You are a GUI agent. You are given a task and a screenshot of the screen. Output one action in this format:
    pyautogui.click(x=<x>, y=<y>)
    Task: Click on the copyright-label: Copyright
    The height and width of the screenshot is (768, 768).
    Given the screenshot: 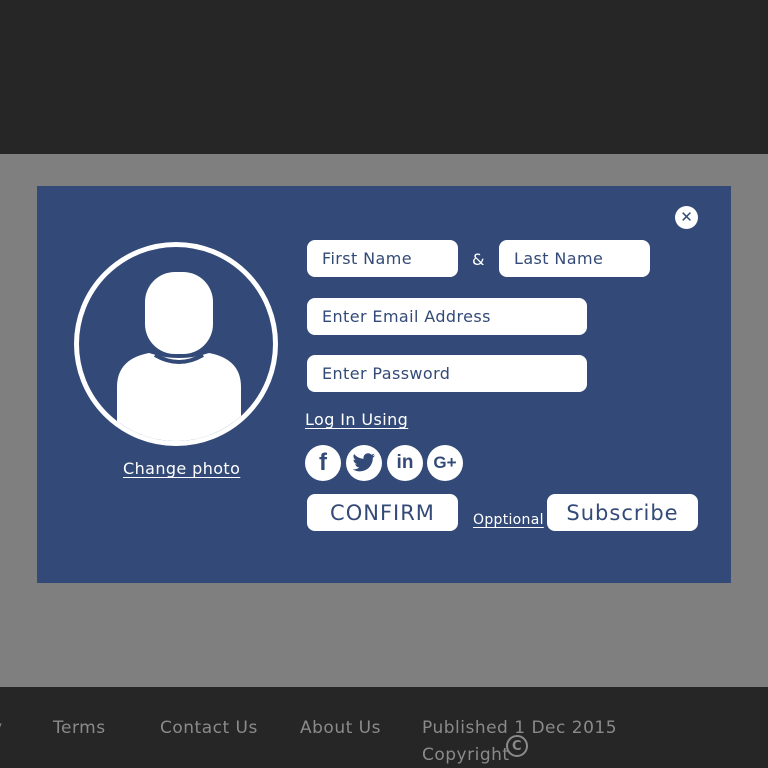 What is the action you would take?
    pyautogui.click(x=466, y=755)
    